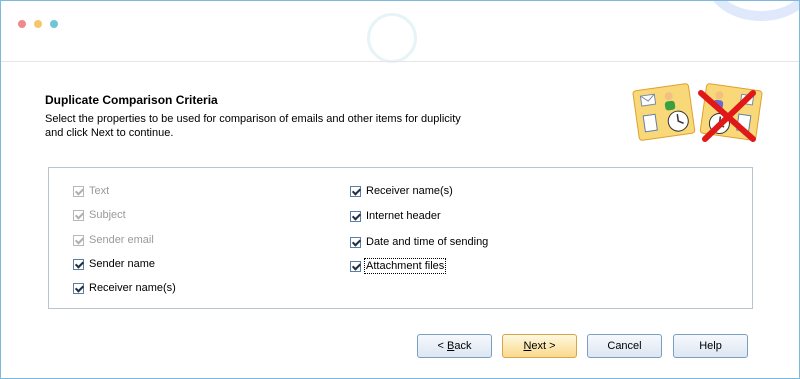 This screenshot has height=379, width=800. I want to click on back-access-key: B, so click(451, 346).